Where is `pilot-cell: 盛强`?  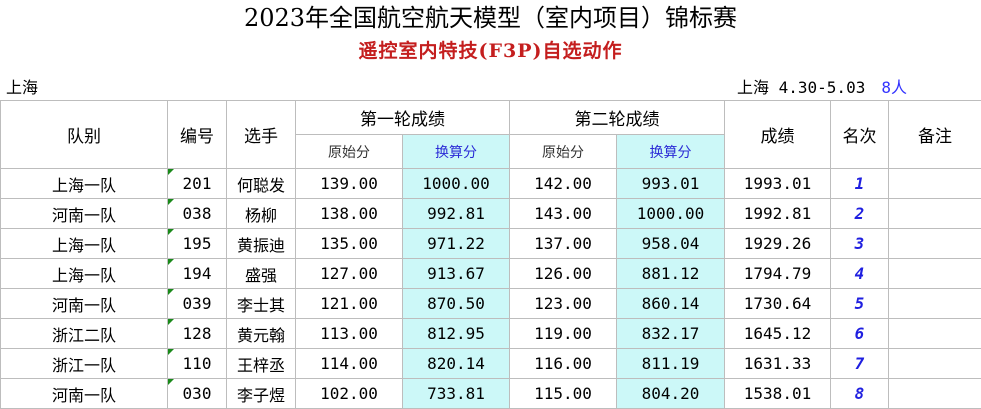
pilot-cell: 盛强 is located at coordinates (261, 274).